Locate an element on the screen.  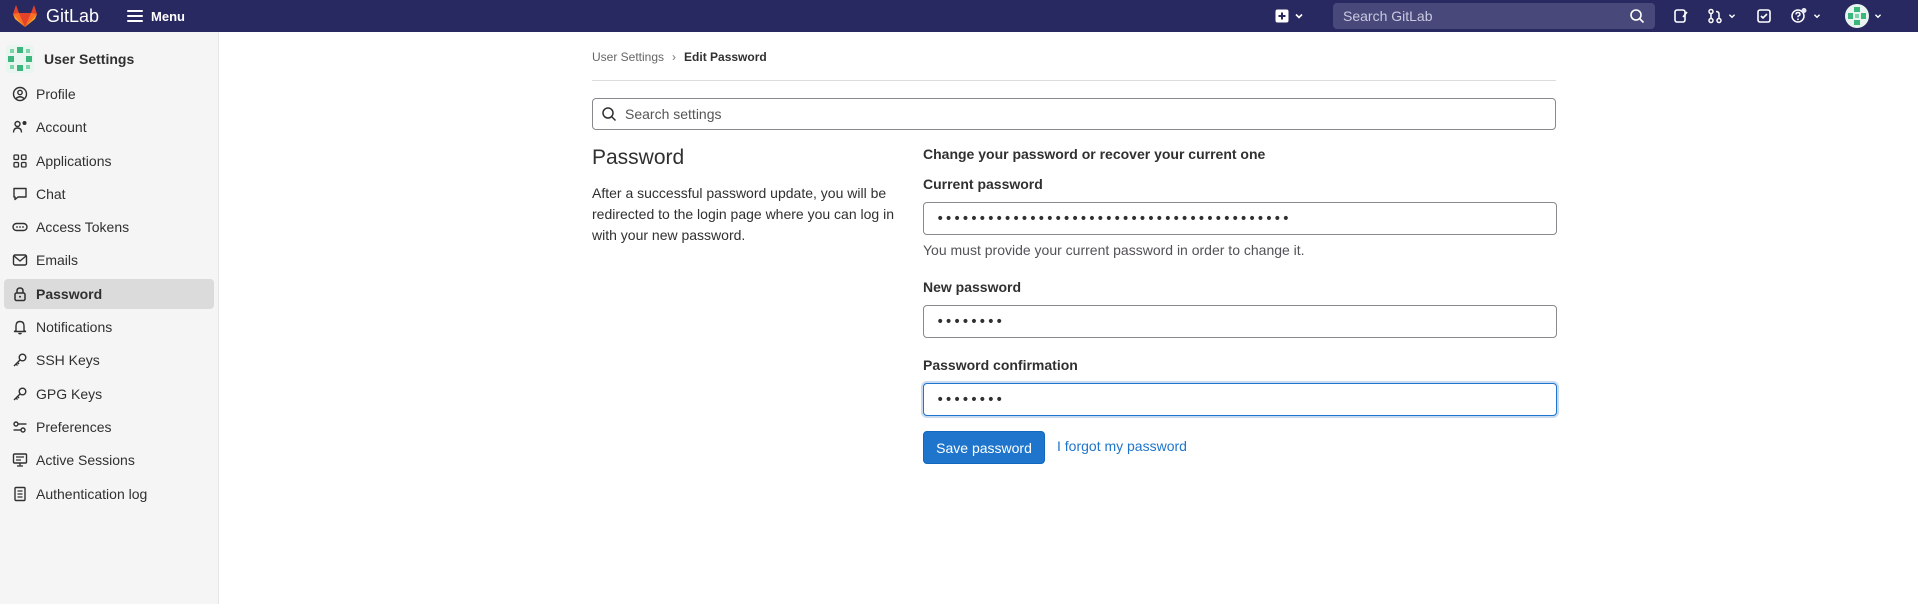
sidebar-item-label: Profile is located at coordinates (56, 94).